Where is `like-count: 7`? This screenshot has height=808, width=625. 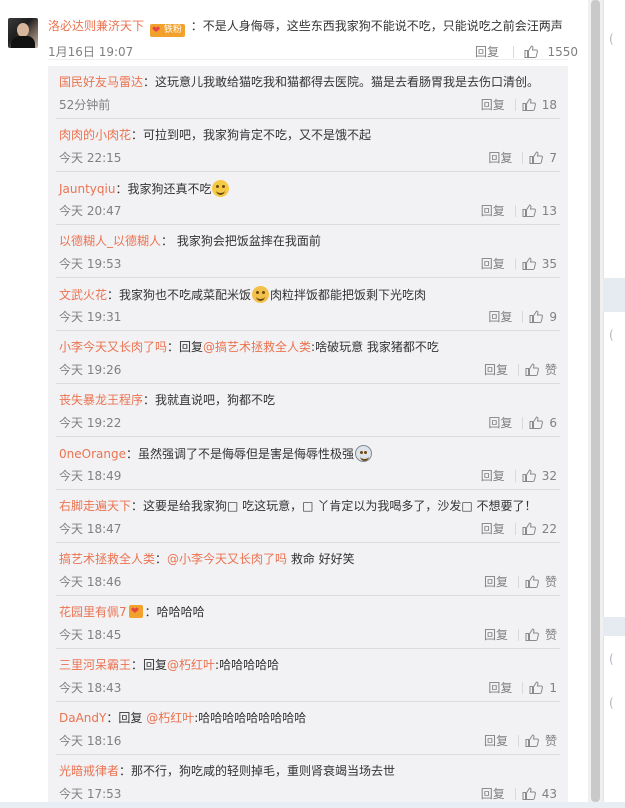
like-count: 7 is located at coordinates (553, 158).